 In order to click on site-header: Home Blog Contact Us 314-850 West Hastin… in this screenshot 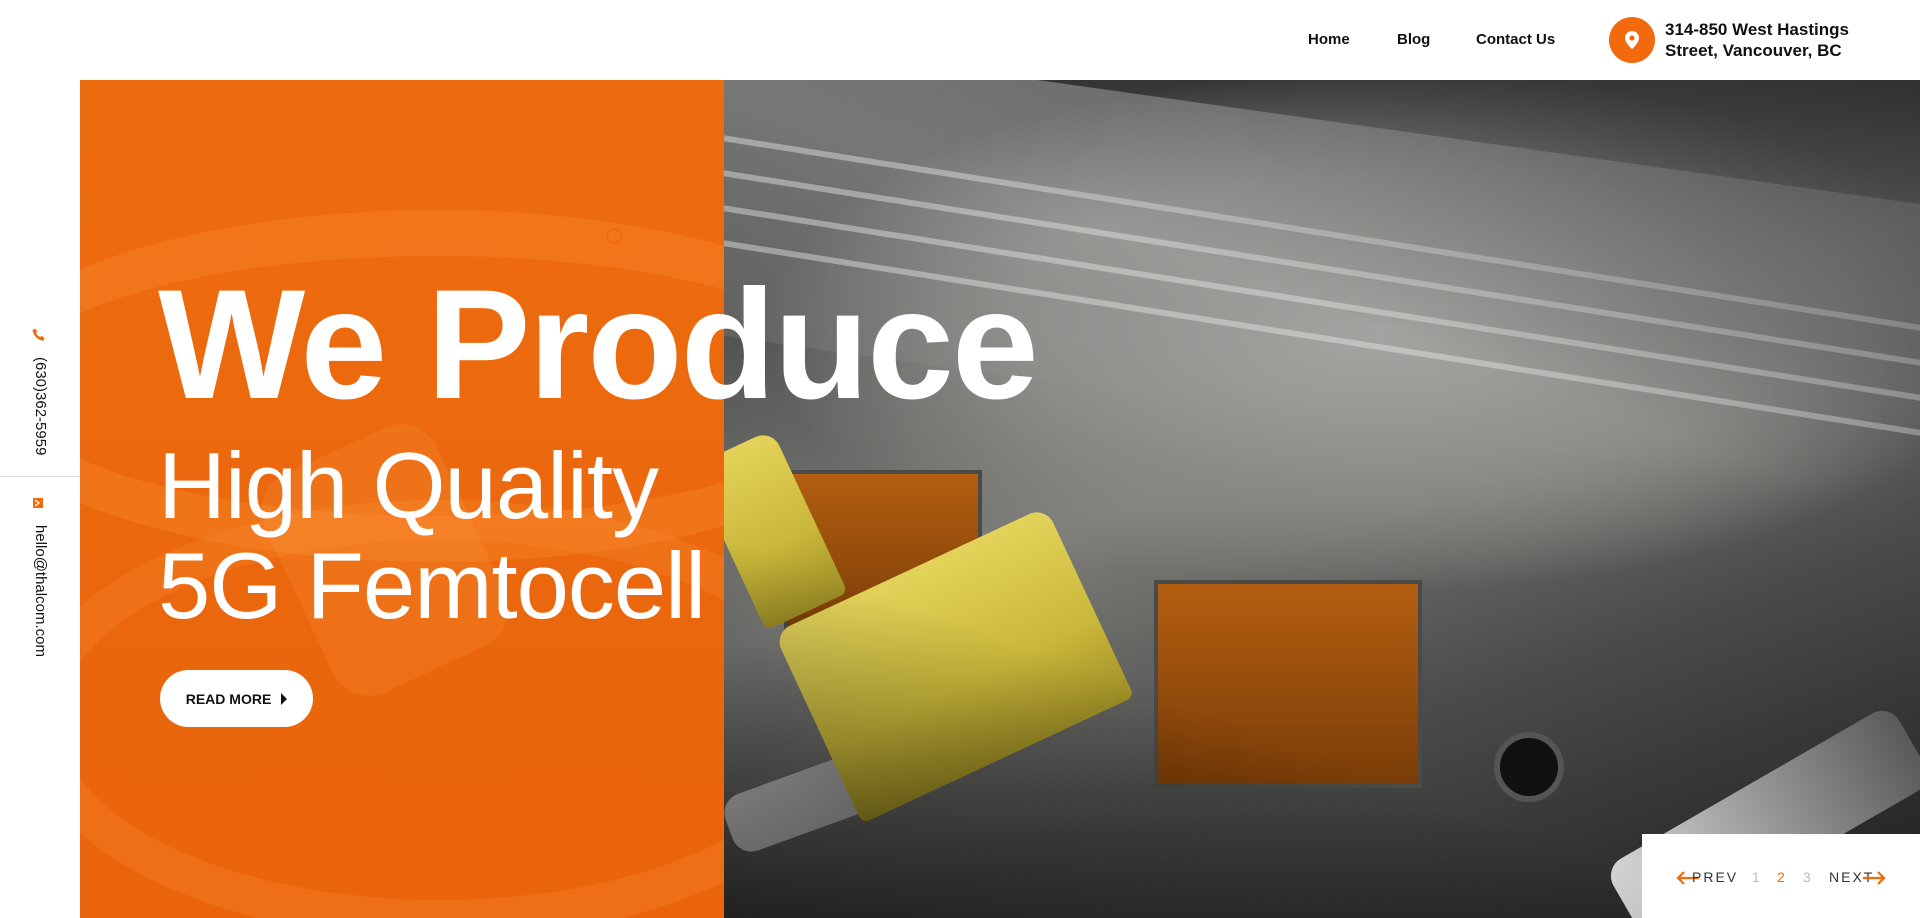, I will do `click(960, 40)`.